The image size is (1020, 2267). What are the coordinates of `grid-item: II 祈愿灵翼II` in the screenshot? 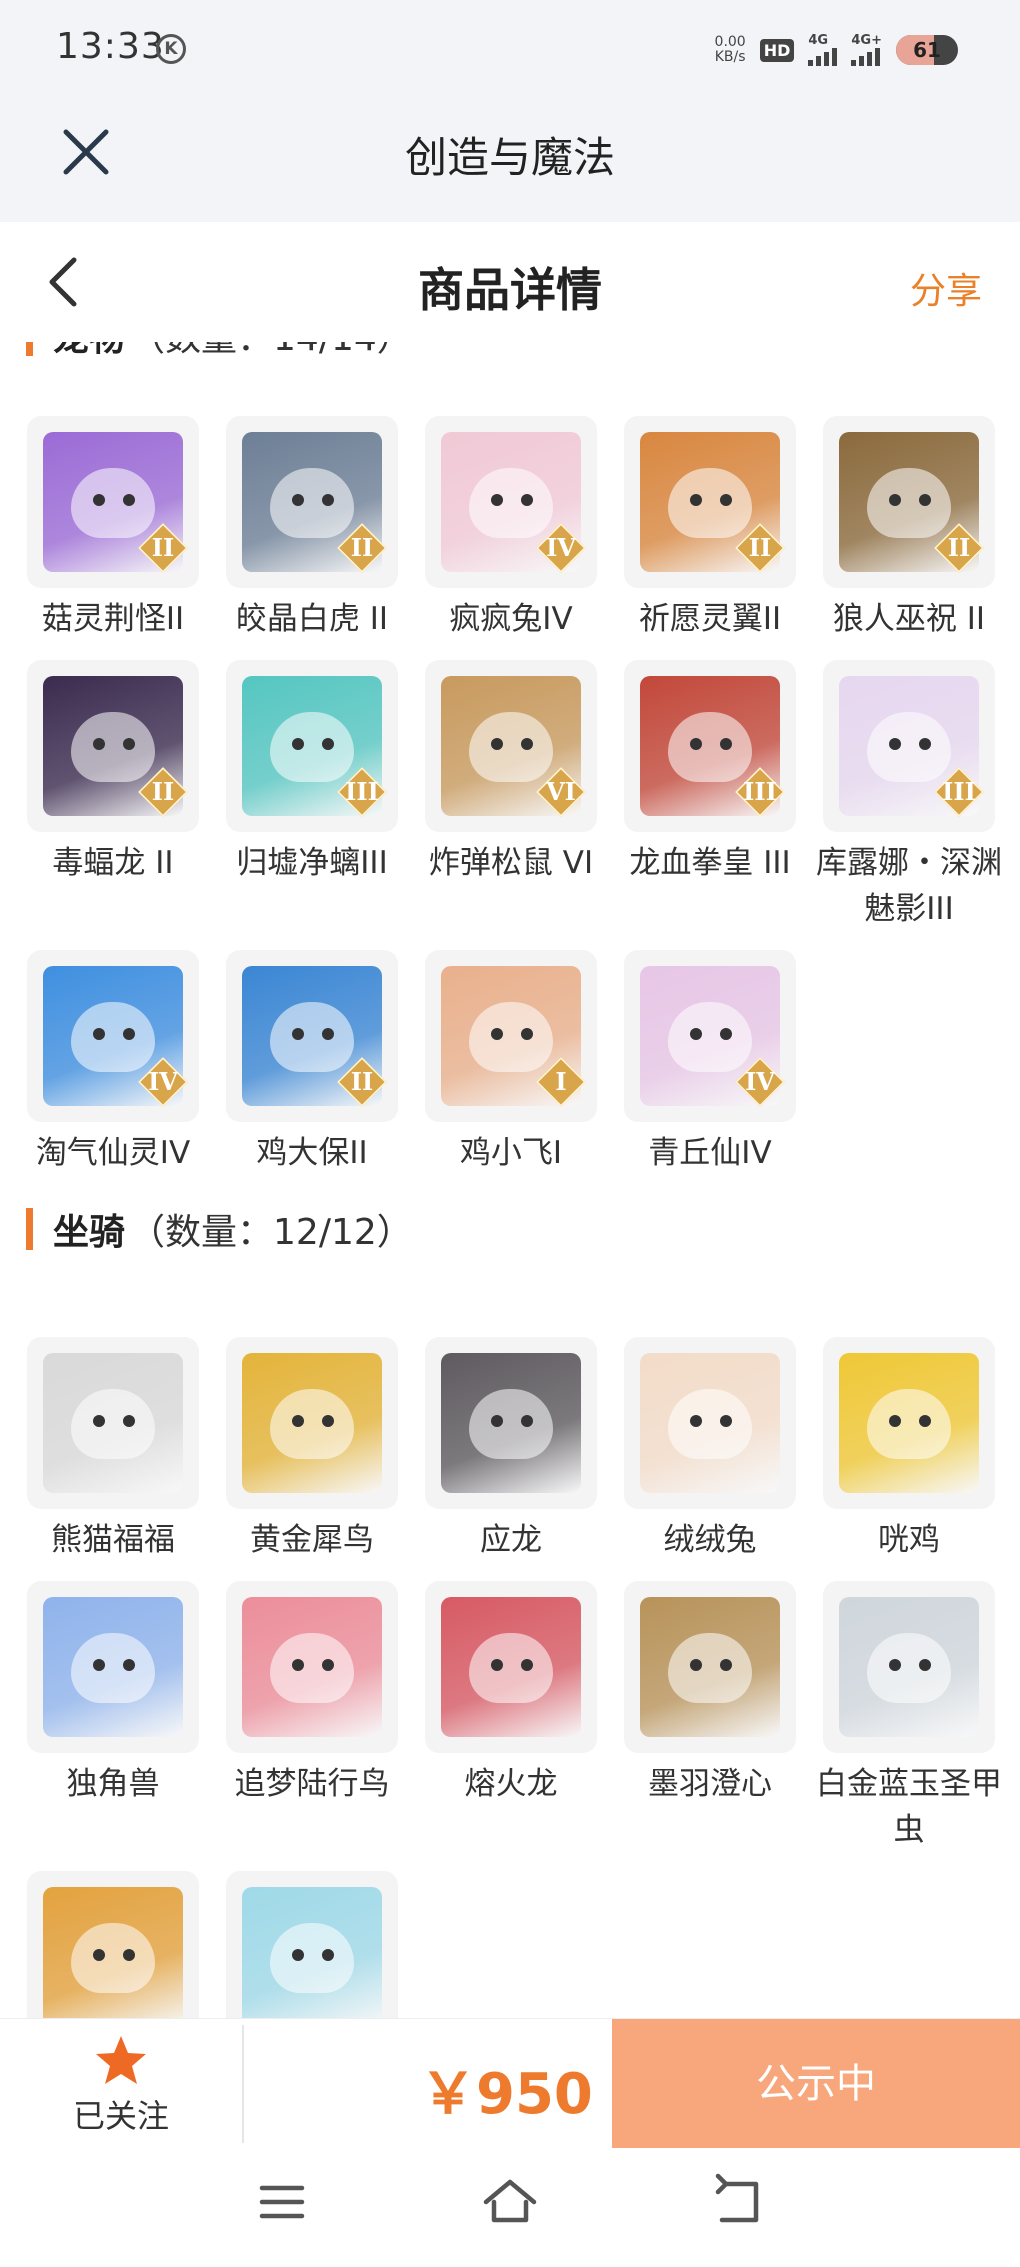 It's located at (710, 529).